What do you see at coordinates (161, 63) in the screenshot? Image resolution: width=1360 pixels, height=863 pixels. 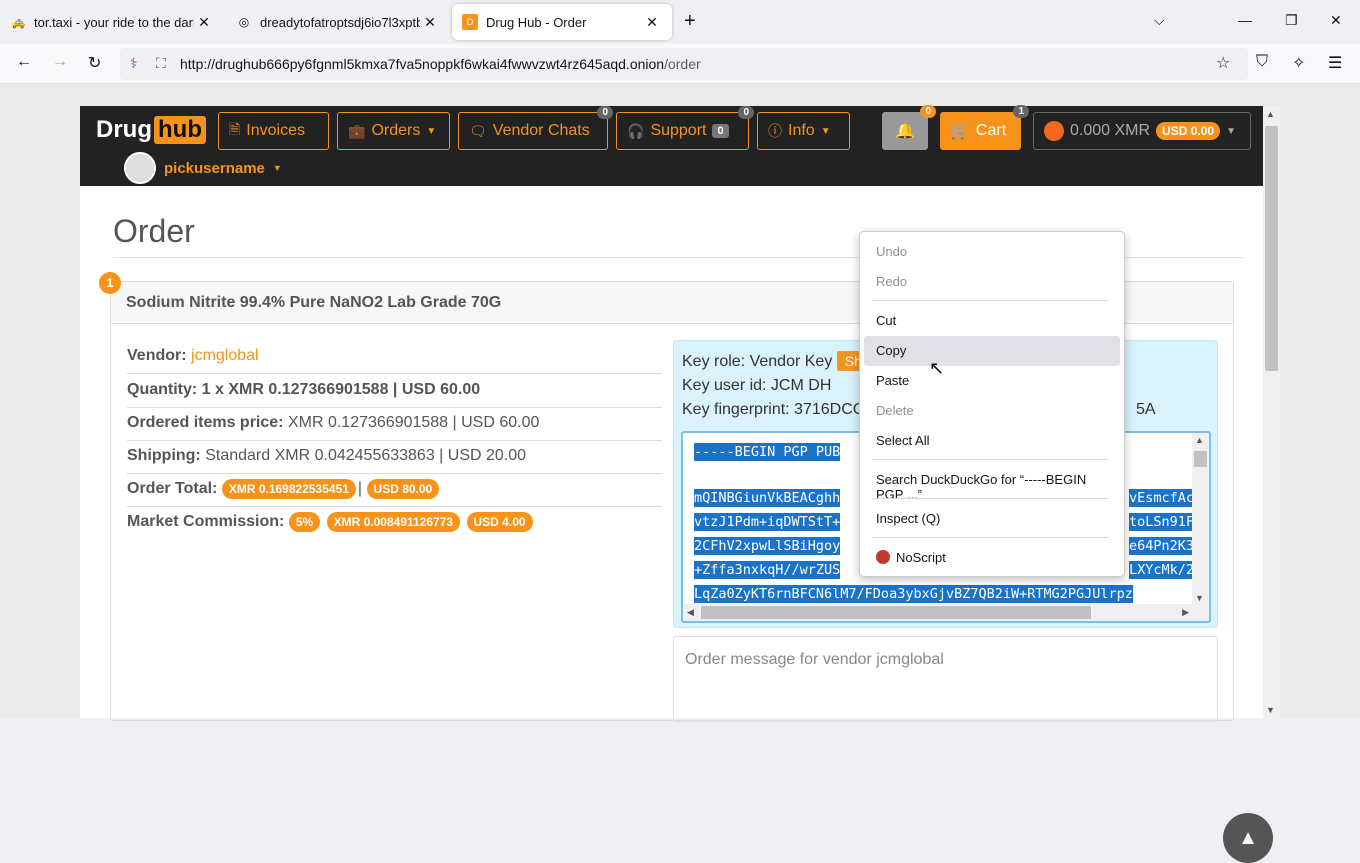 I see `site-info-icon: ⛶` at bounding box center [161, 63].